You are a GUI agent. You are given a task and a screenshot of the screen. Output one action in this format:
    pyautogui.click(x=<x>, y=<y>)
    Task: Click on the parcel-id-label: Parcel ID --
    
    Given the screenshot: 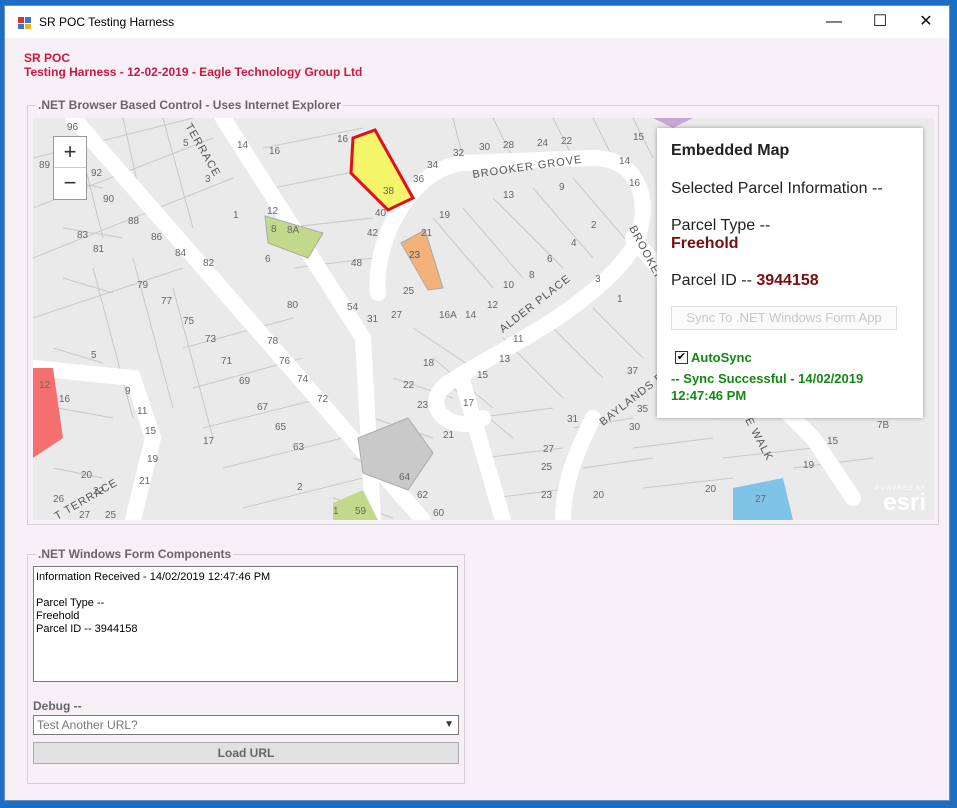 What is the action you would take?
    pyautogui.click(x=711, y=280)
    